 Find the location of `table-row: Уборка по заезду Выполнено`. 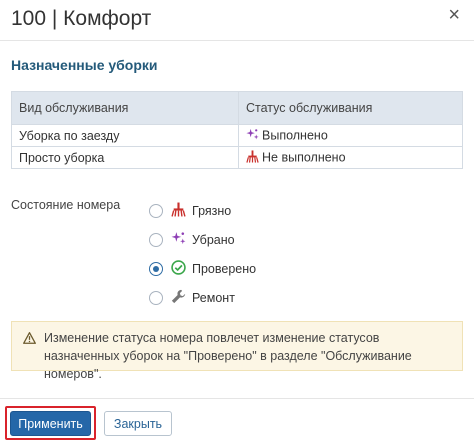

table-row: Уборка по заезду Выполнено is located at coordinates (237, 135).